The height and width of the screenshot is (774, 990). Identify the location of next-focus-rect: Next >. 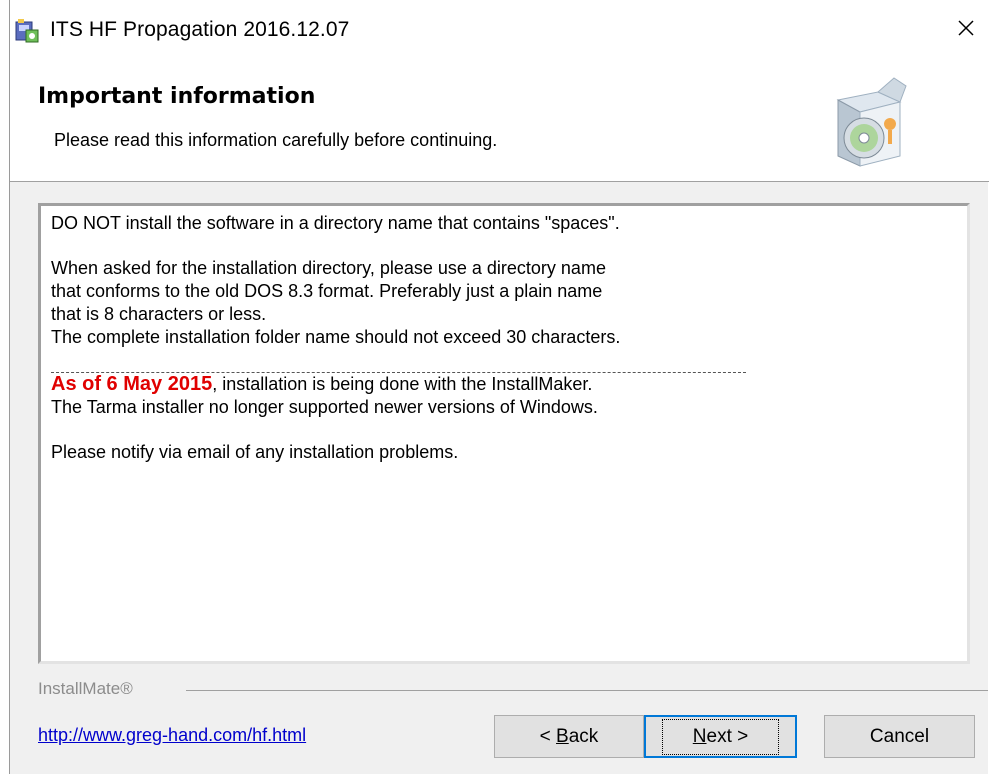
(720, 736).